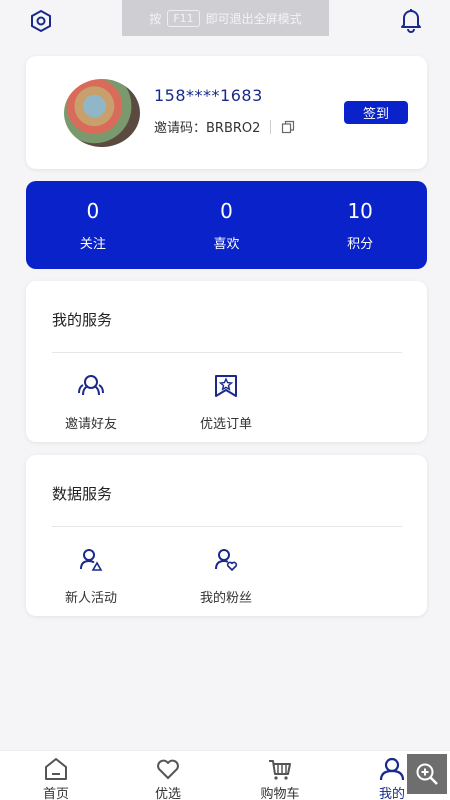 The image size is (450, 800). What do you see at coordinates (92, 244) in the screenshot?
I see `stat-label: 关注` at bounding box center [92, 244].